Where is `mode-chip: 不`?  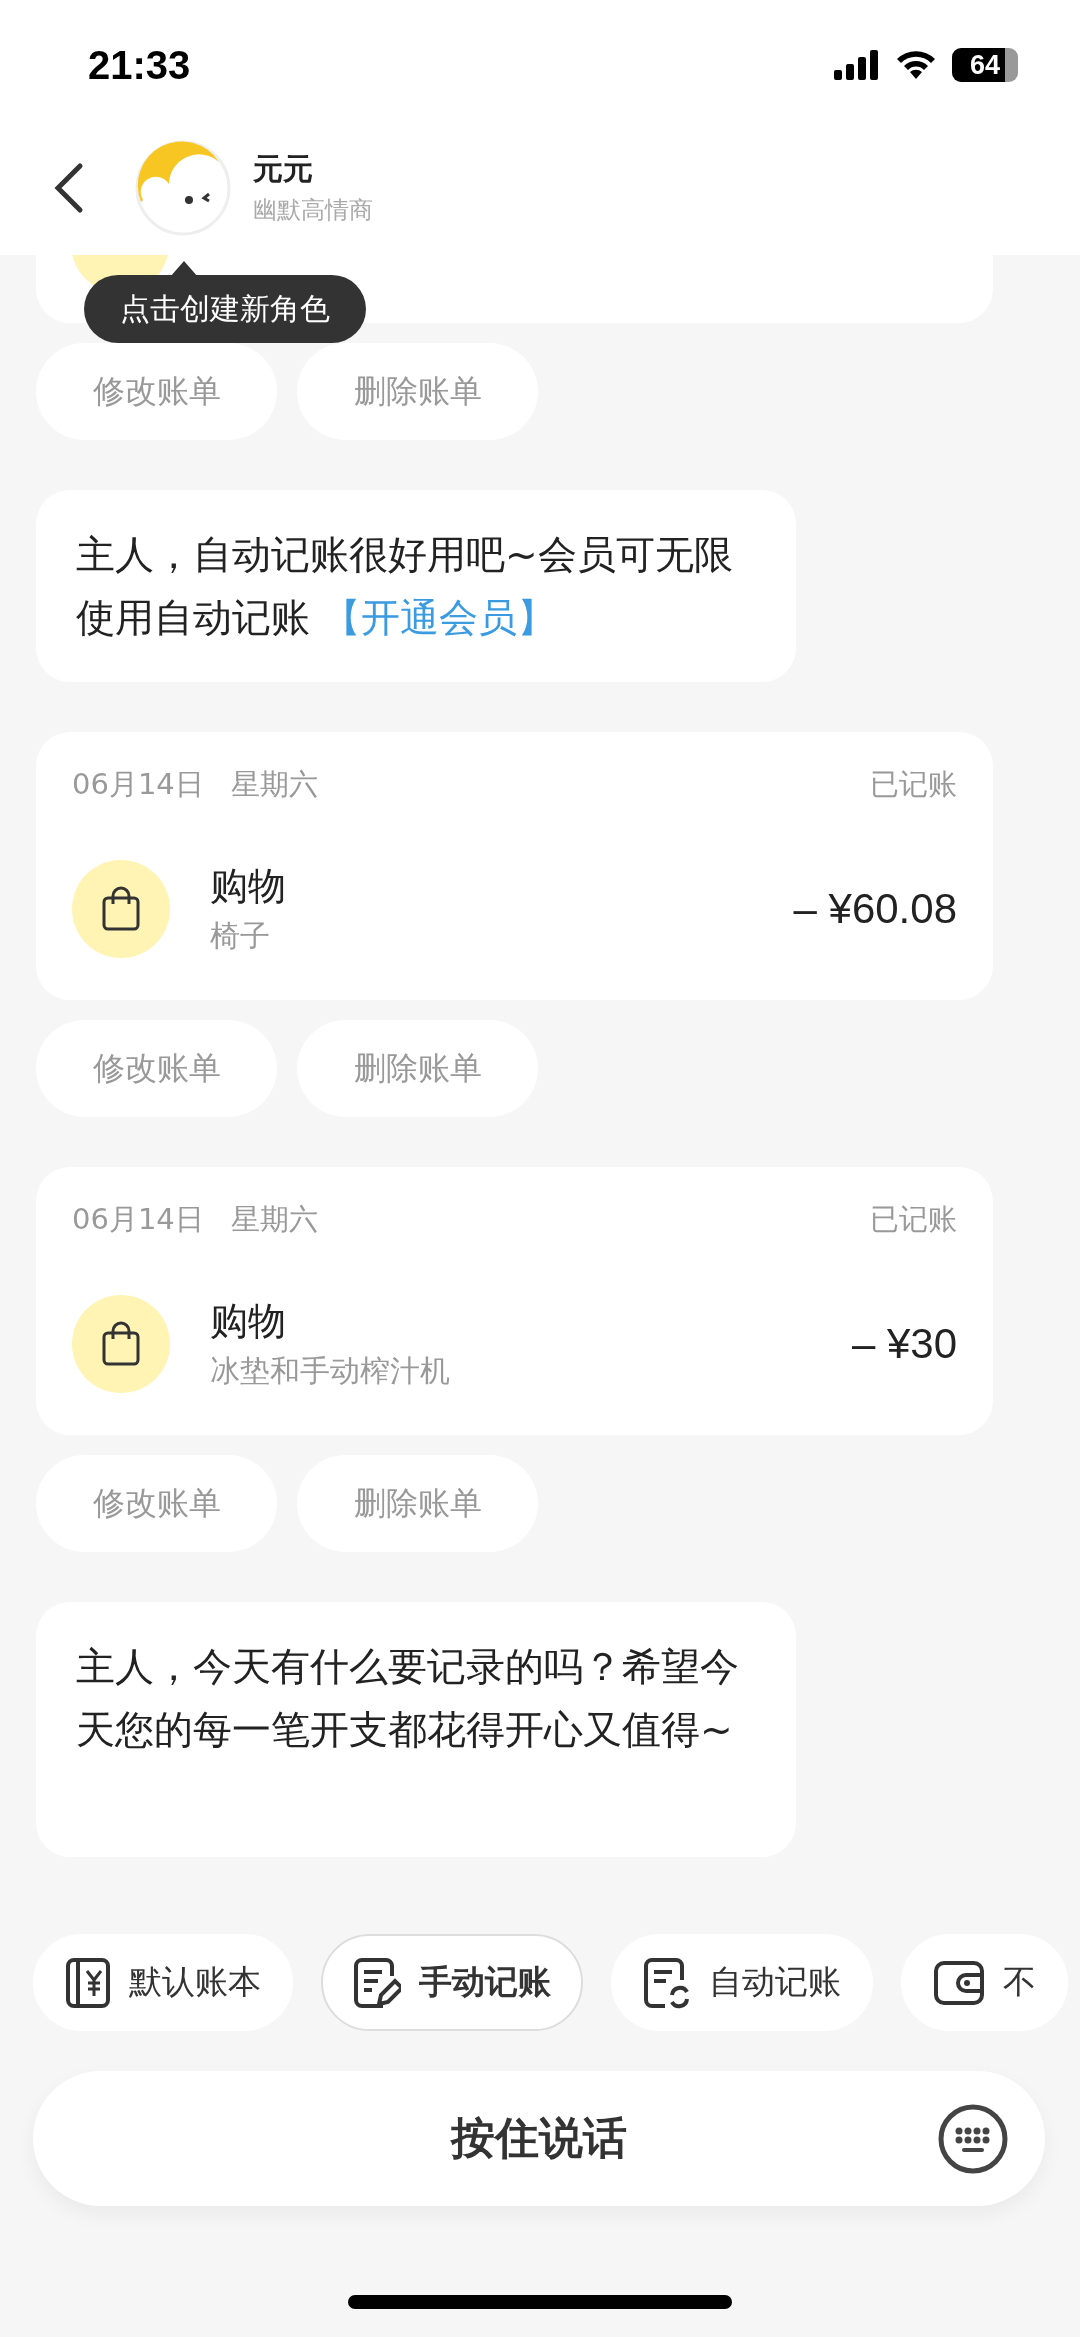 mode-chip: 不 is located at coordinates (984, 1982).